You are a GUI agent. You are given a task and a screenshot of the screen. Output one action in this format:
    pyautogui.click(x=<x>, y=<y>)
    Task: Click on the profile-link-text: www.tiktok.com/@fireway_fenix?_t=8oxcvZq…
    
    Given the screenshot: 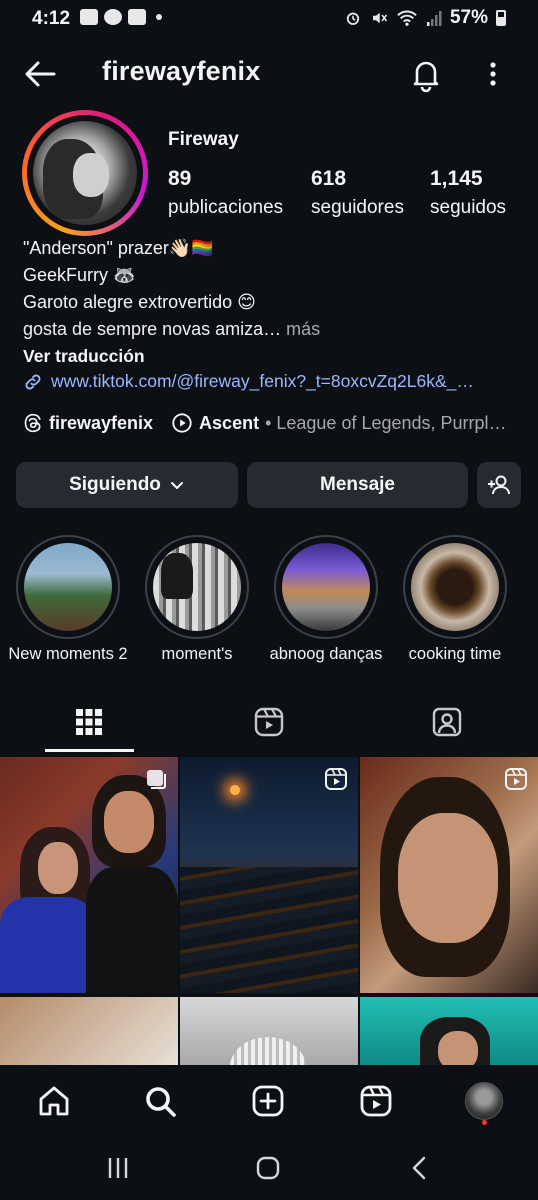 What is the action you would take?
    pyautogui.click(x=262, y=381)
    